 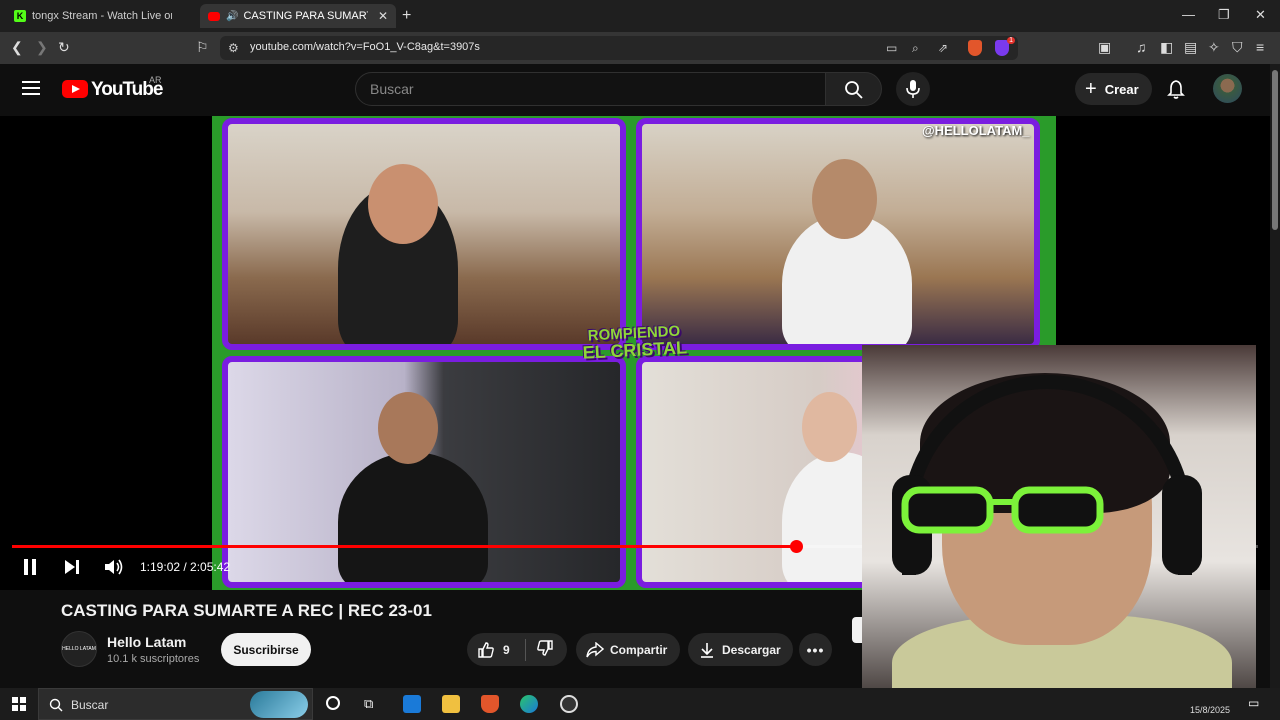 What do you see at coordinates (857, 630) in the screenshot?
I see `side-panel-edge` at bounding box center [857, 630].